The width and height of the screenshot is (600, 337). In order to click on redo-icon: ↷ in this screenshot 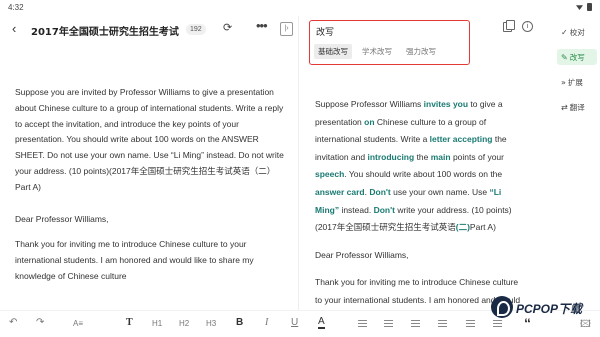, I will do `click(40, 322)`.